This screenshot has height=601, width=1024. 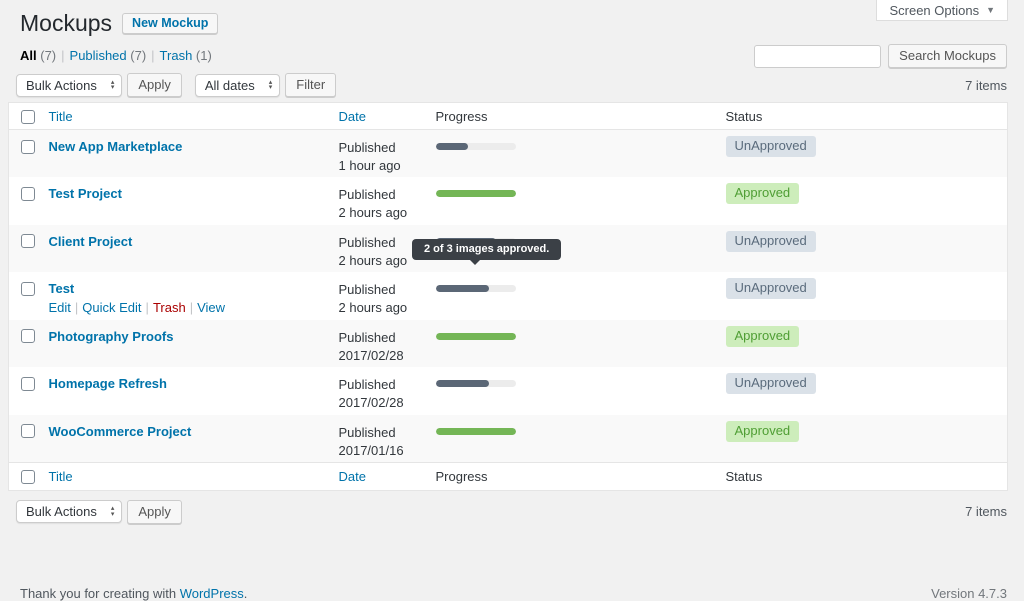 I want to click on view-link-all: All (7), so click(x=38, y=55).